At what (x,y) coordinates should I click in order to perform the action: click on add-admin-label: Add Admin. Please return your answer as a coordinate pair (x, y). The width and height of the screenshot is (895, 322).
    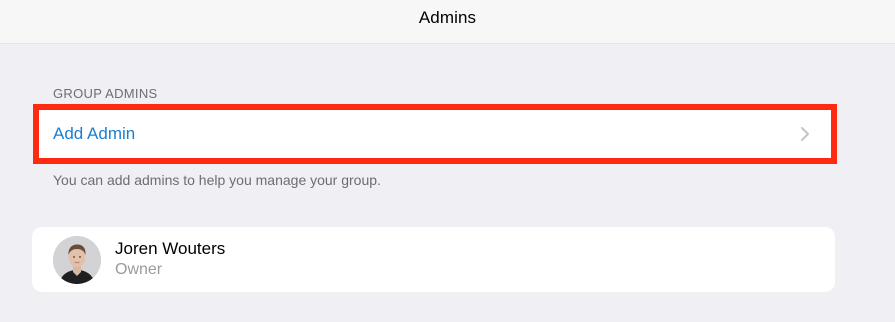
    Looking at the image, I should click on (94, 133).